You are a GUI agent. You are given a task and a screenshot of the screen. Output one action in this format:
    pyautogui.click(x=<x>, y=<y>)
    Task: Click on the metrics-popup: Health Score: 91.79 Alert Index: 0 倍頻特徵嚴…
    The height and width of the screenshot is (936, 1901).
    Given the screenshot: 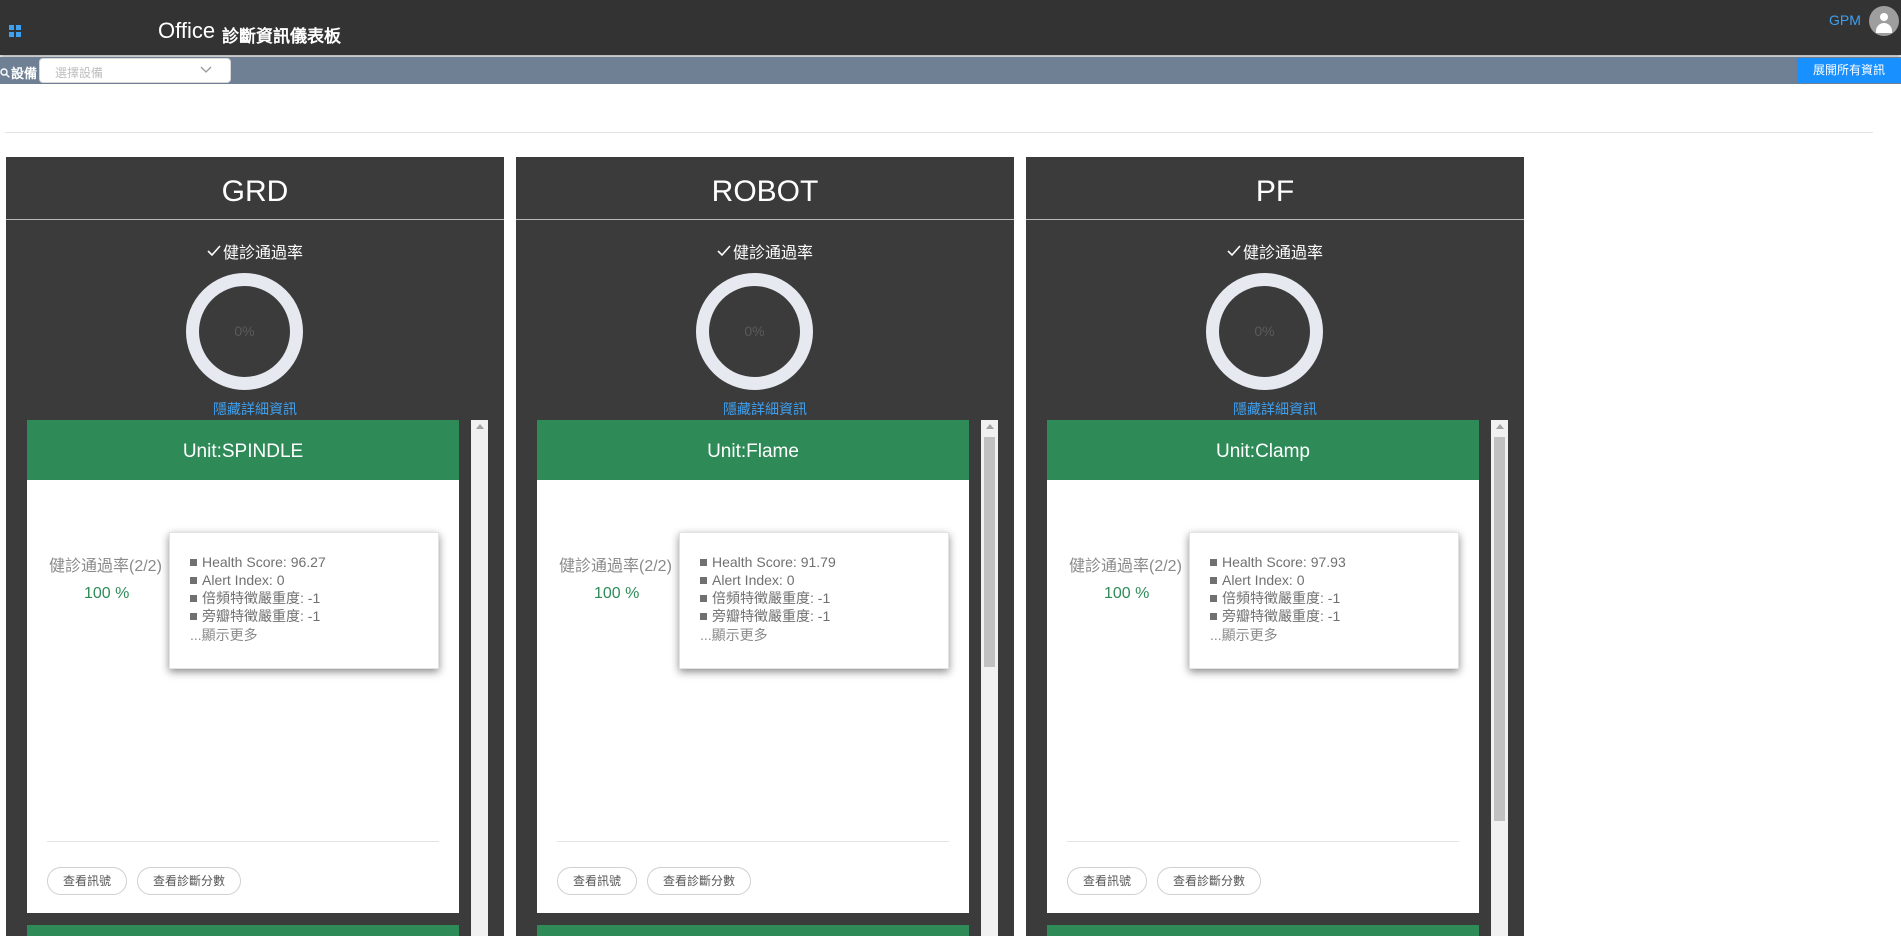 What is the action you would take?
    pyautogui.click(x=814, y=600)
    